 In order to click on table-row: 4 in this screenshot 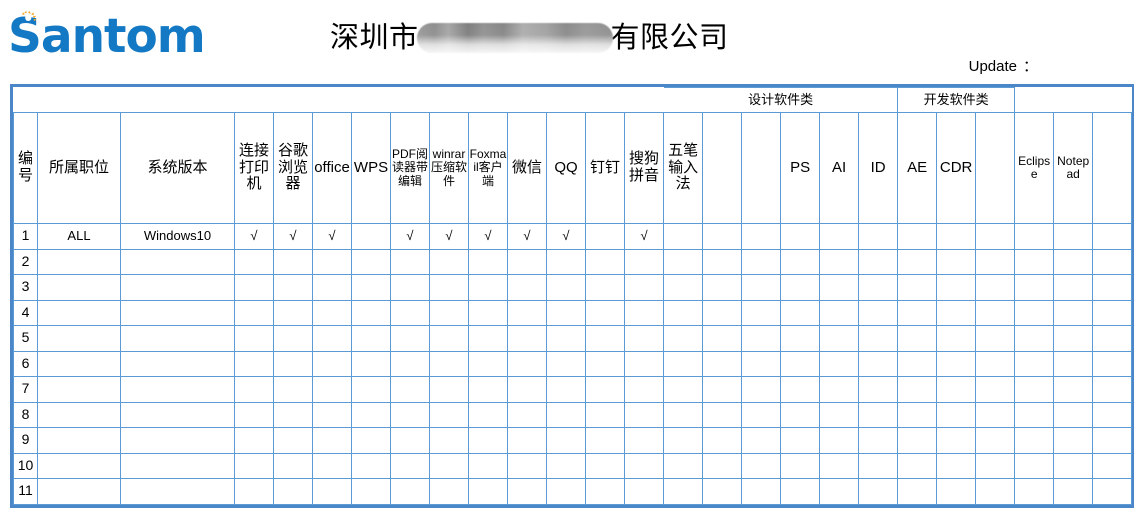, I will do `click(573, 312)`.